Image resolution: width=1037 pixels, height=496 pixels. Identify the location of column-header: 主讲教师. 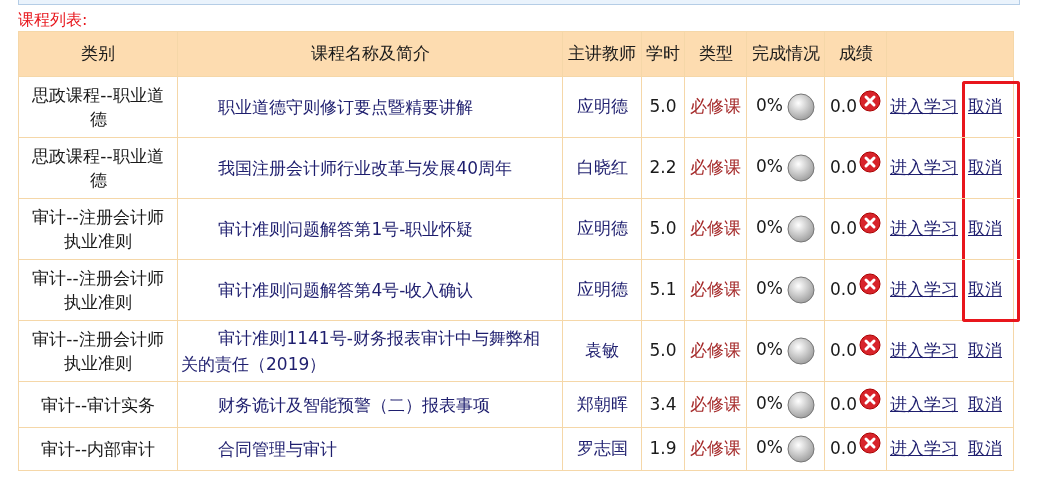
(602, 54).